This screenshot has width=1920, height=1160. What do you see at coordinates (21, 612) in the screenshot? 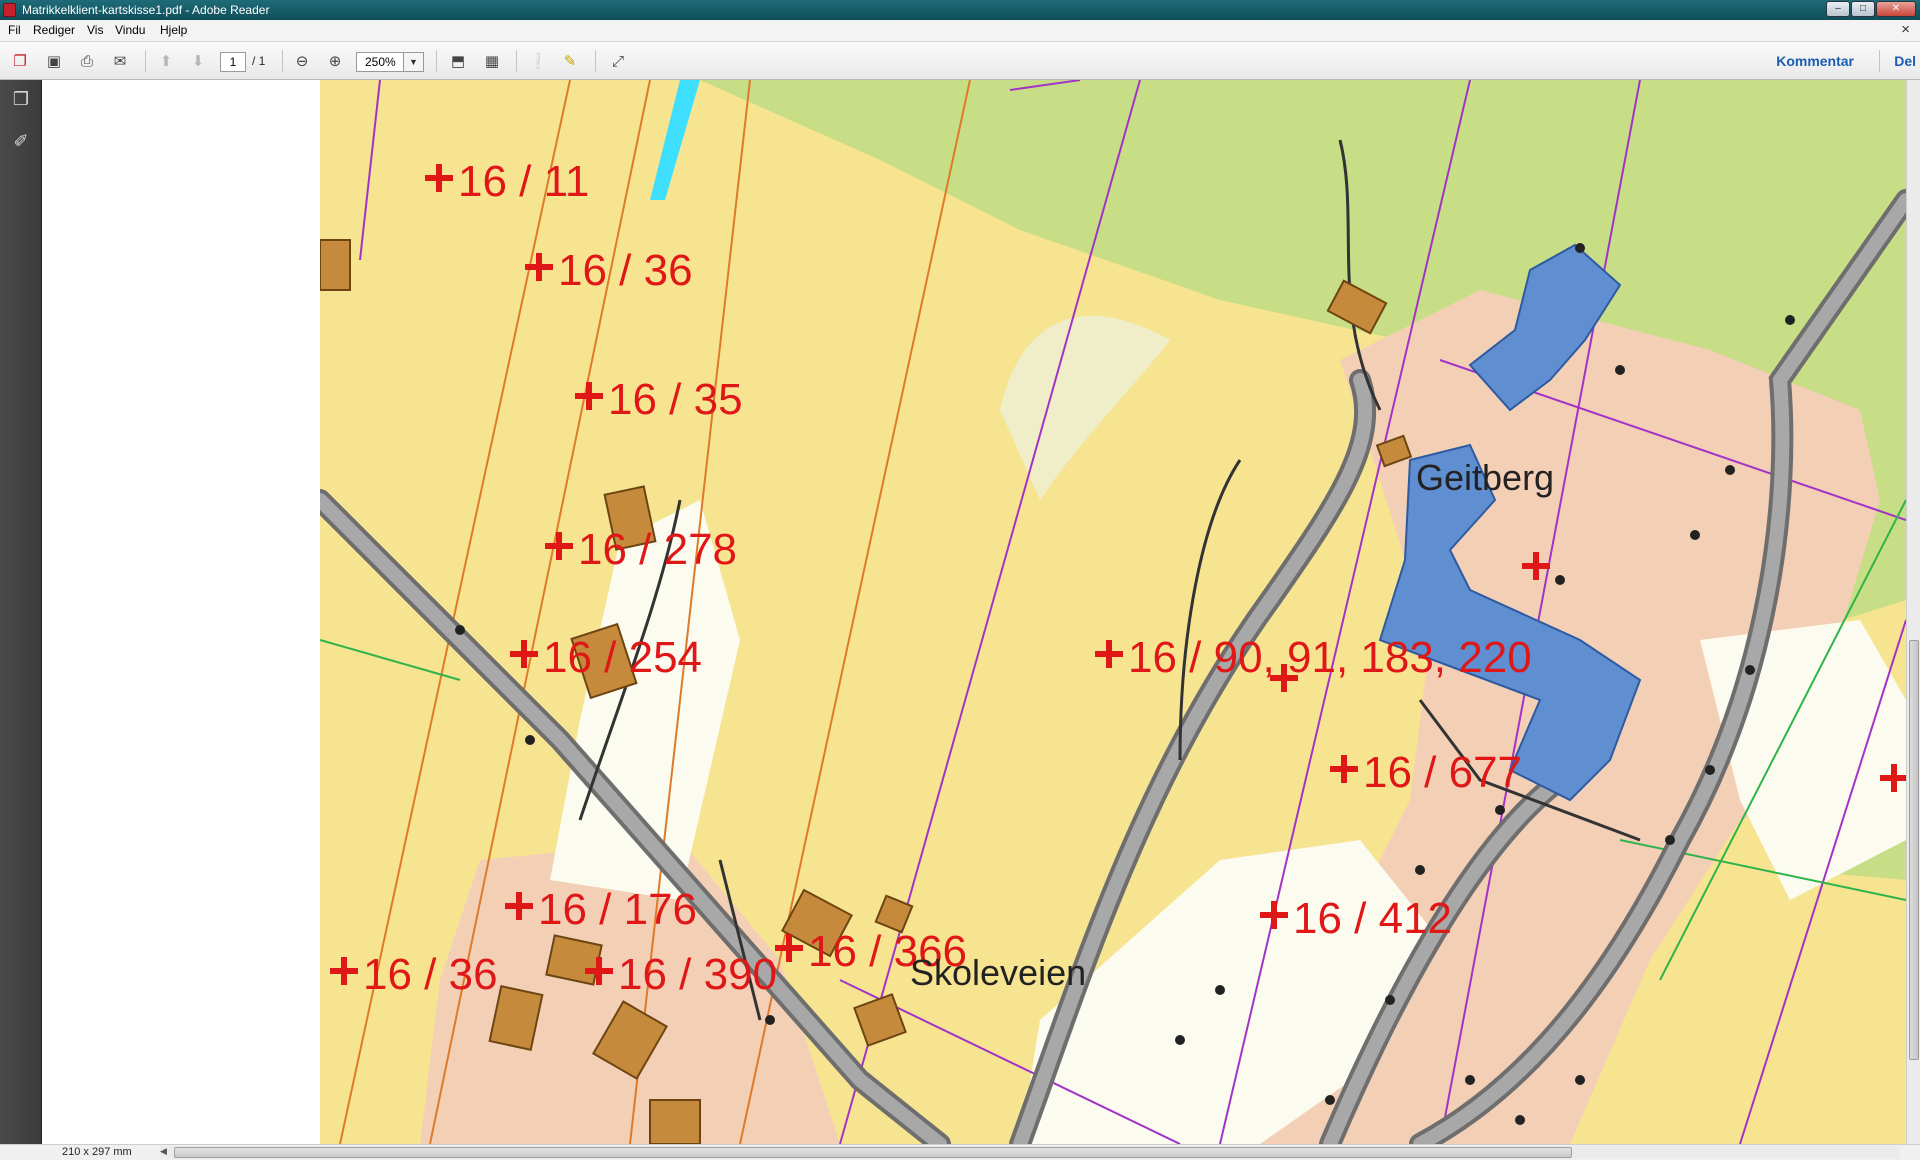
I see `navigation-pane: ❐ ✐` at bounding box center [21, 612].